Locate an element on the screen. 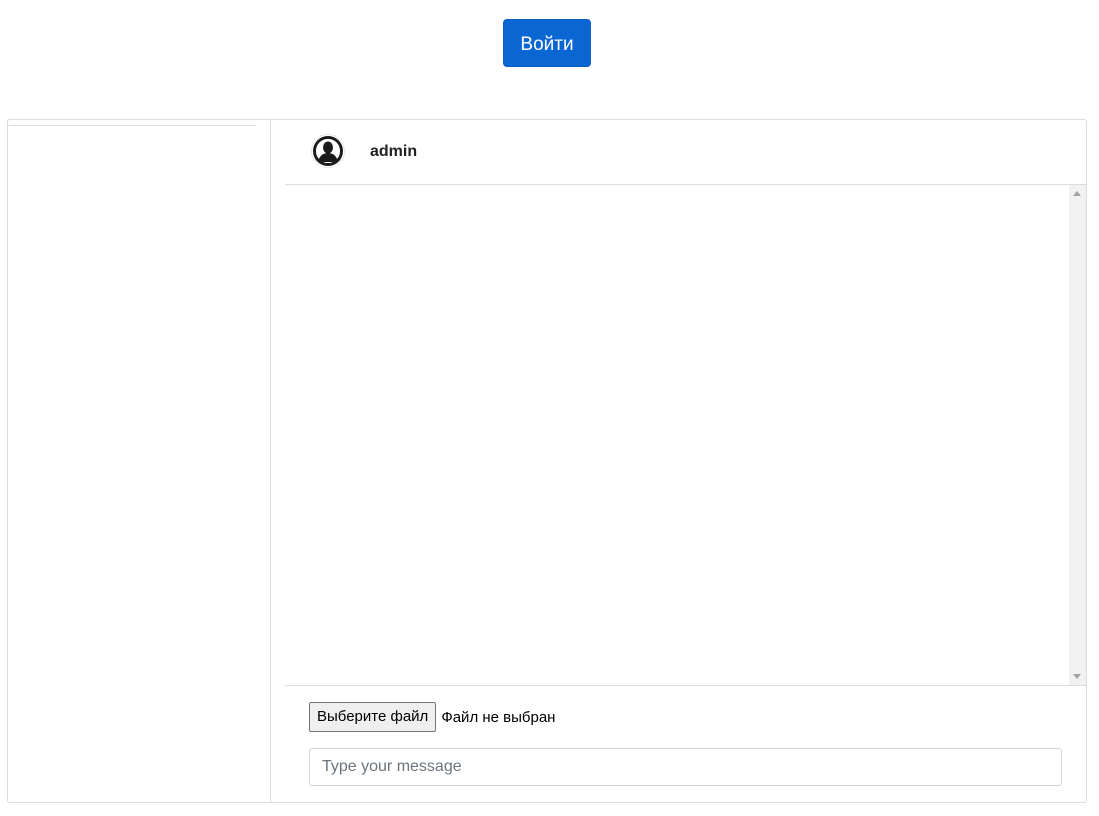 This screenshot has height=816, width=1099. scroll-down-arrow-icon is located at coordinates (1077, 676).